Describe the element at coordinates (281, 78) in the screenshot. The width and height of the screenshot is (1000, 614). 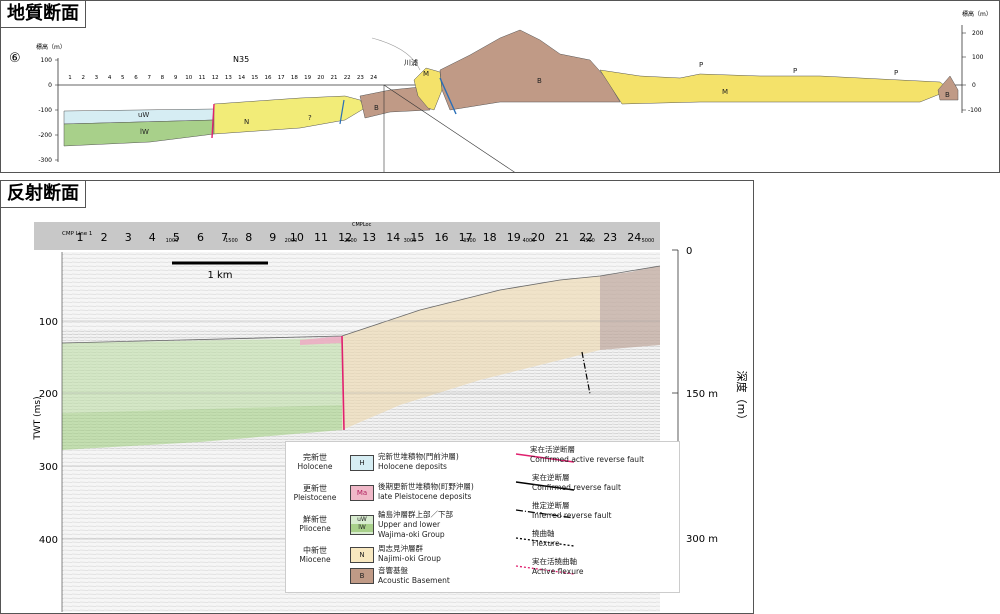
I see `geo-station-number: 17` at that location.